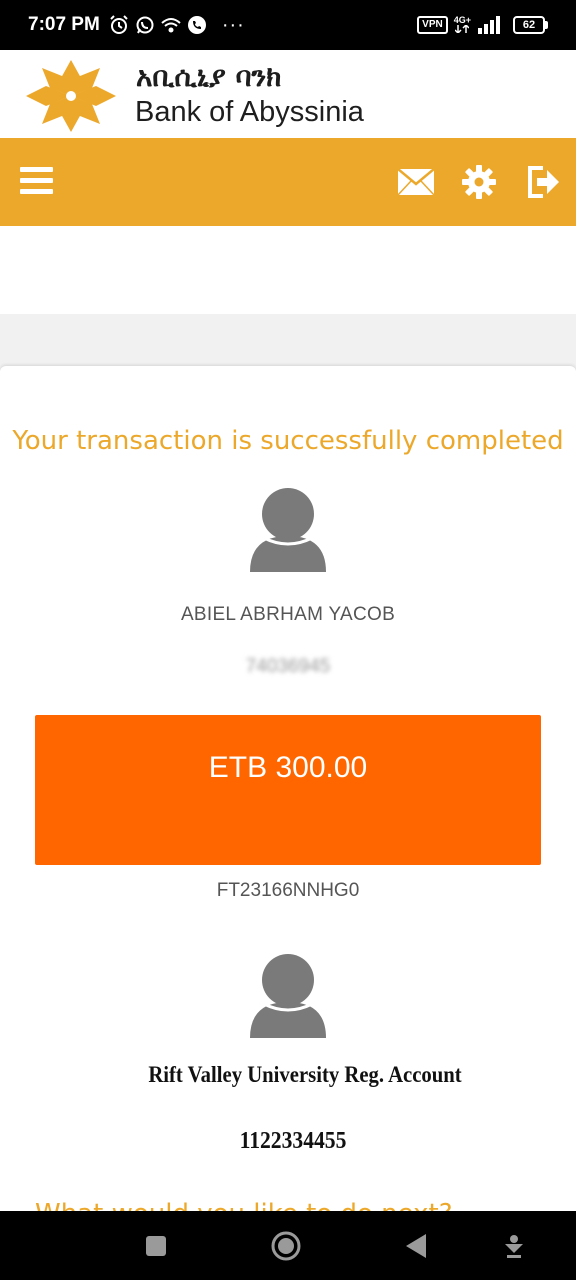  Describe the element at coordinates (462, 19) in the screenshot. I see `network-type-label: 4G+` at that location.